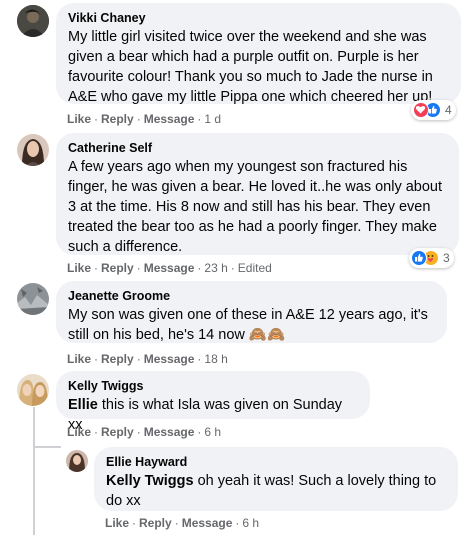 Image resolution: width=476 pixels, height=535 pixels. What do you see at coordinates (213, 386) in the screenshot?
I see `comment-author: Kelly Twiggs` at bounding box center [213, 386].